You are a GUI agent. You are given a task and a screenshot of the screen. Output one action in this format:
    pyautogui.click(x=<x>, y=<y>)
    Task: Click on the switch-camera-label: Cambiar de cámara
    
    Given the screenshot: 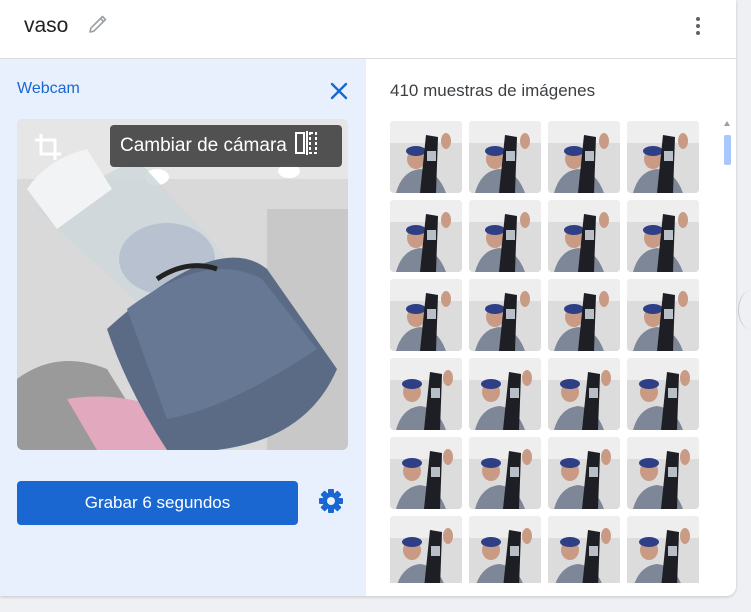 What is the action you would take?
    pyautogui.click(x=203, y=145)
    